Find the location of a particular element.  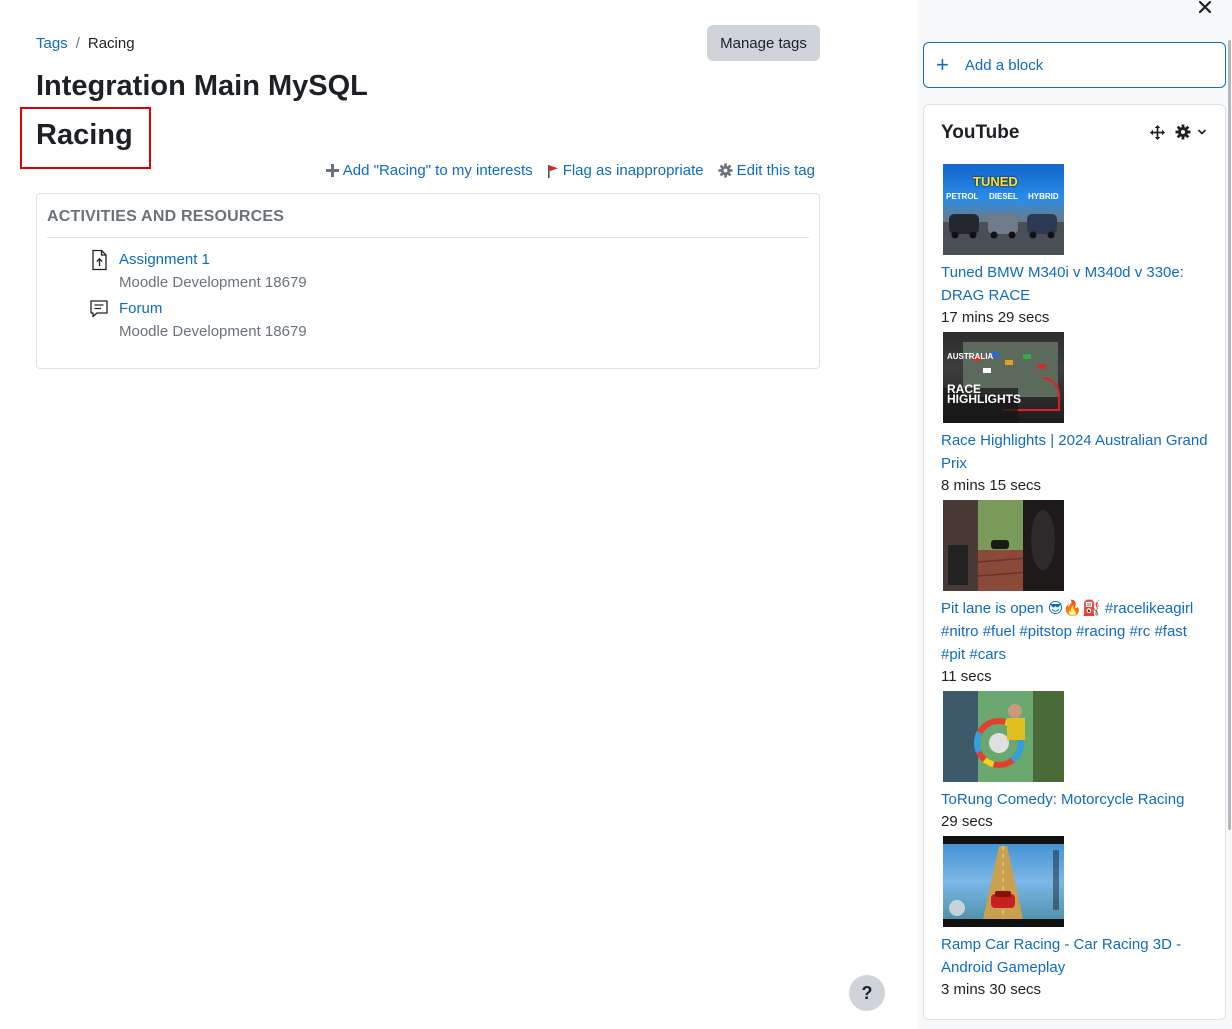

block-controls is located at coordinates (1173, 132).